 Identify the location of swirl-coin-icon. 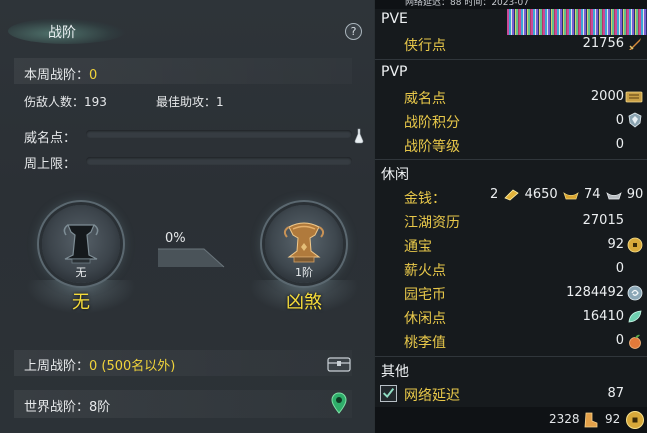
(635, 293).